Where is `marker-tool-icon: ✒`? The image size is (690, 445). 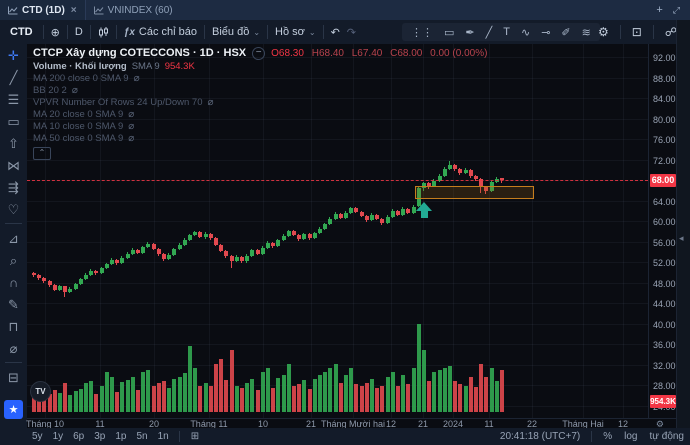
marker-tool-icon: ✒ is located at coordinates (469, 32).